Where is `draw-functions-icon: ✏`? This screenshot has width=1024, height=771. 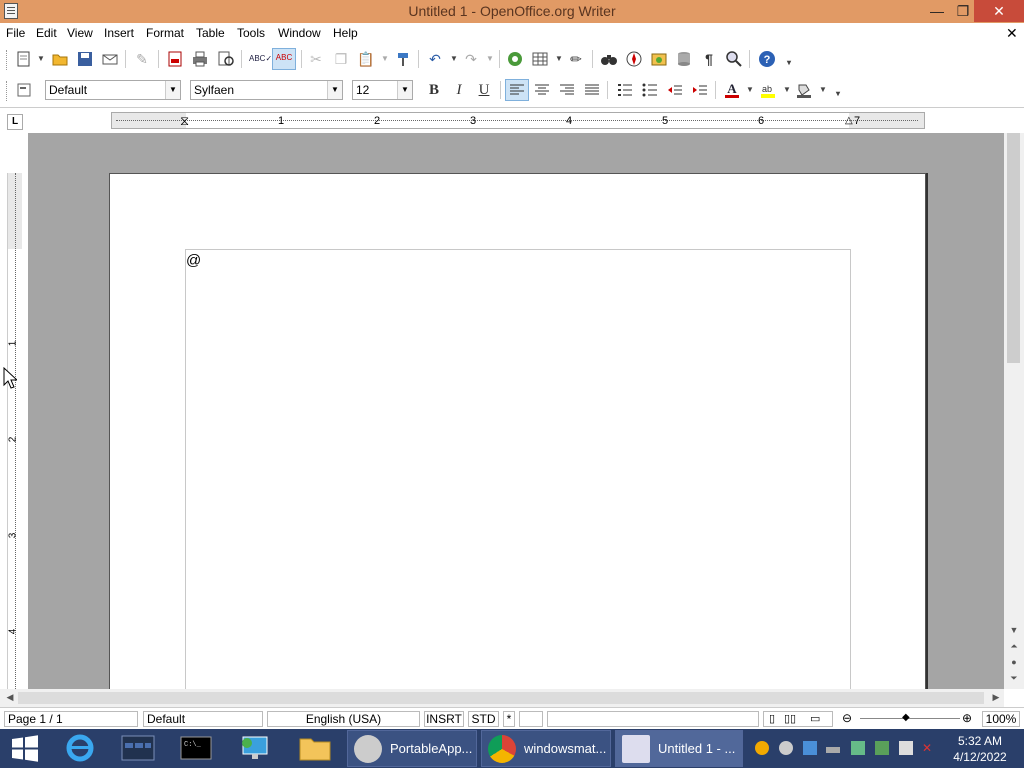
draw-functions-icon: ✏ is located at coordinates (576, 59).